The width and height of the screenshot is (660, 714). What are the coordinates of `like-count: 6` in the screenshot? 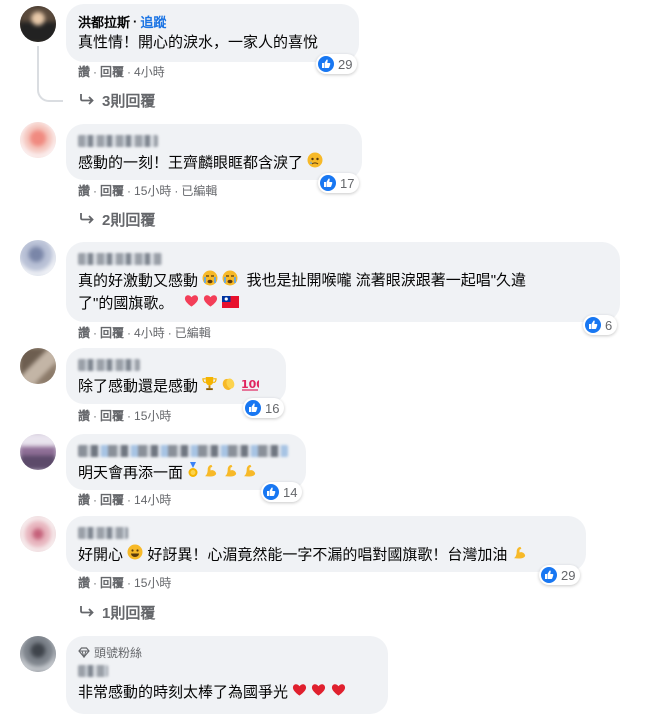 It's located at (609, 325).